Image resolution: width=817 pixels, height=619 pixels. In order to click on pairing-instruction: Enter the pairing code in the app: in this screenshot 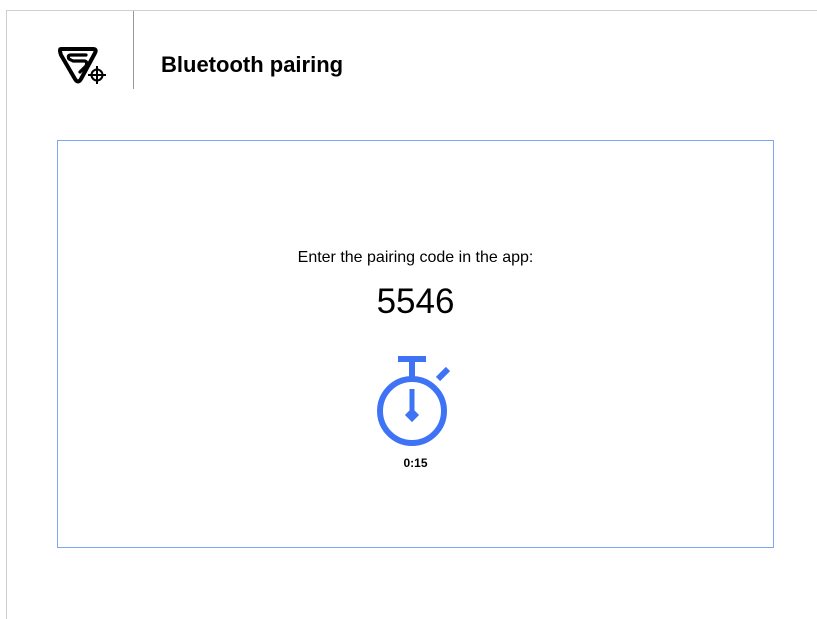, I will do `click(415, 257)`.